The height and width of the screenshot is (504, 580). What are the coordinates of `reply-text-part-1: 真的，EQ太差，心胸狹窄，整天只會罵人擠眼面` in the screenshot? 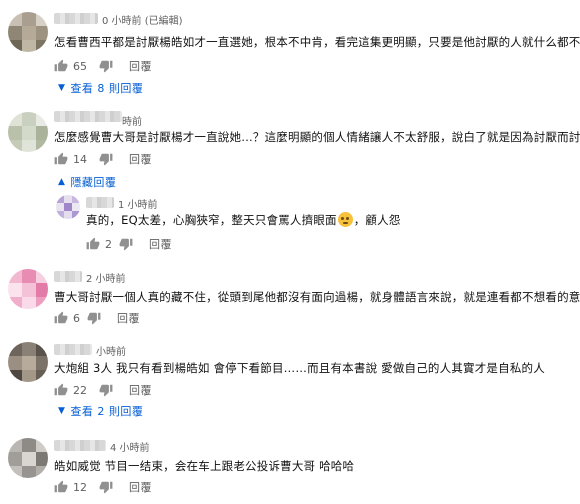 It's located at (211, 220).